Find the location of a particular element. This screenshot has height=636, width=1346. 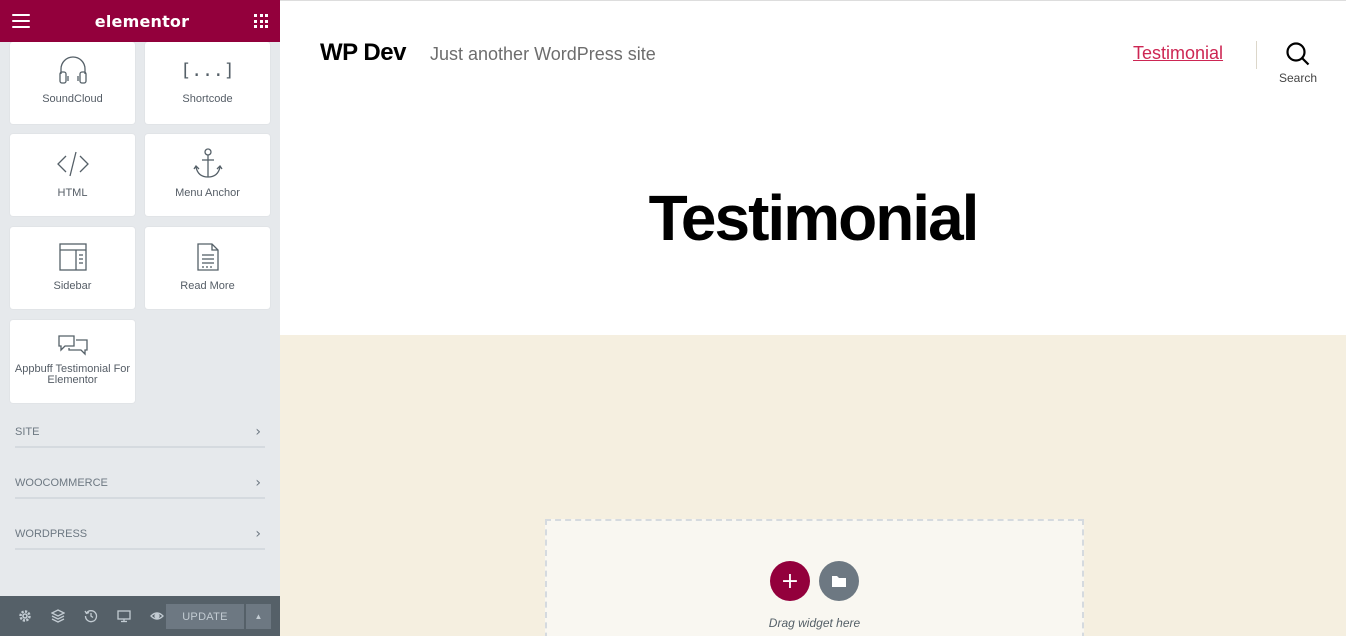

category-site: SITE › is located at coordinates (140, 433).